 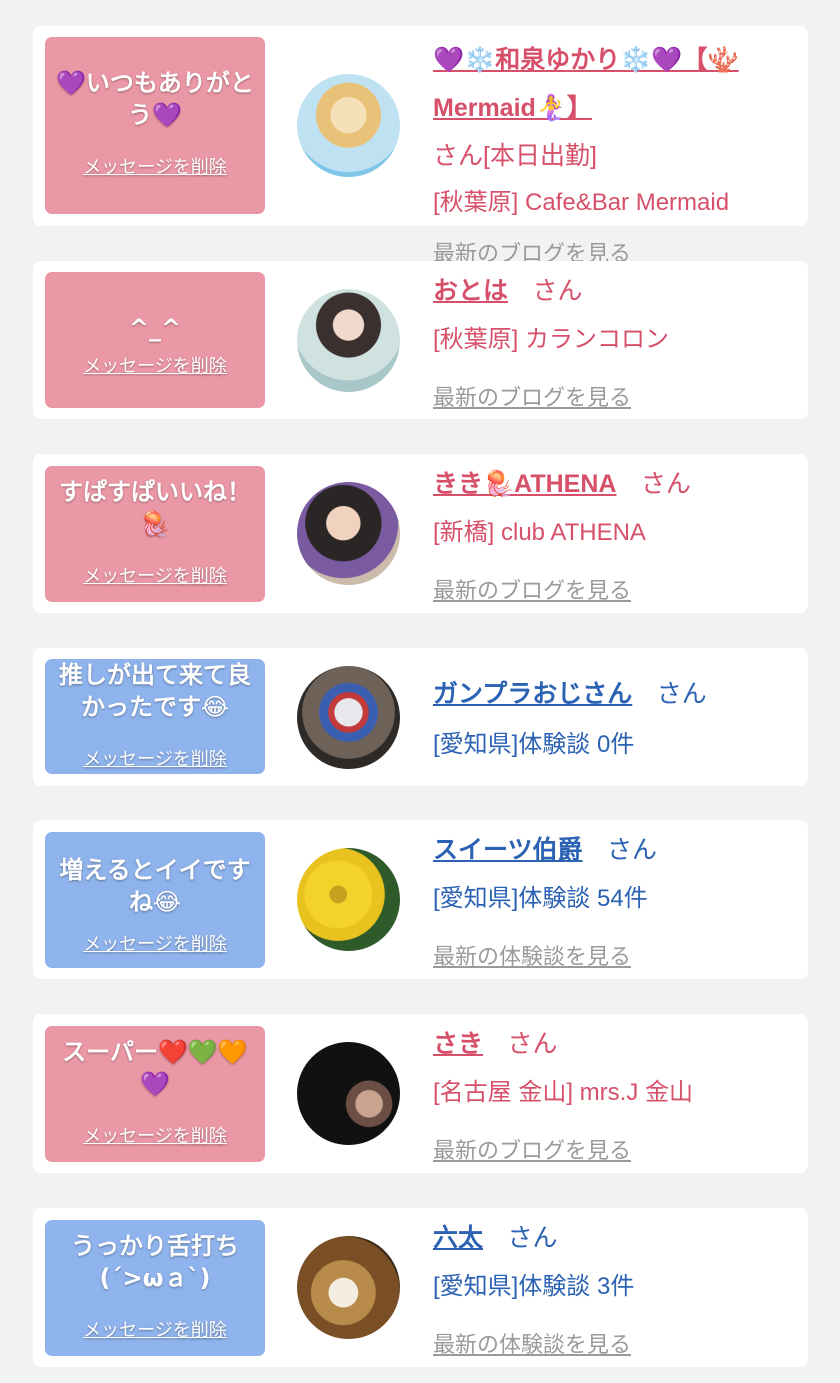 I want to click on shop-name: [愛知県]体験談 54件, so click(x=540, y=898).